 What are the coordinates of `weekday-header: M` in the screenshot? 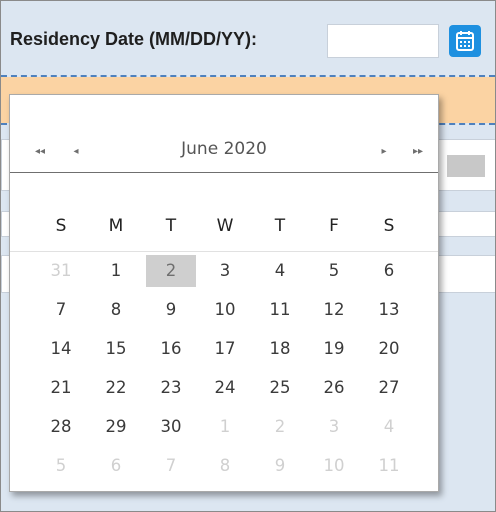 It's located at (116, 226).